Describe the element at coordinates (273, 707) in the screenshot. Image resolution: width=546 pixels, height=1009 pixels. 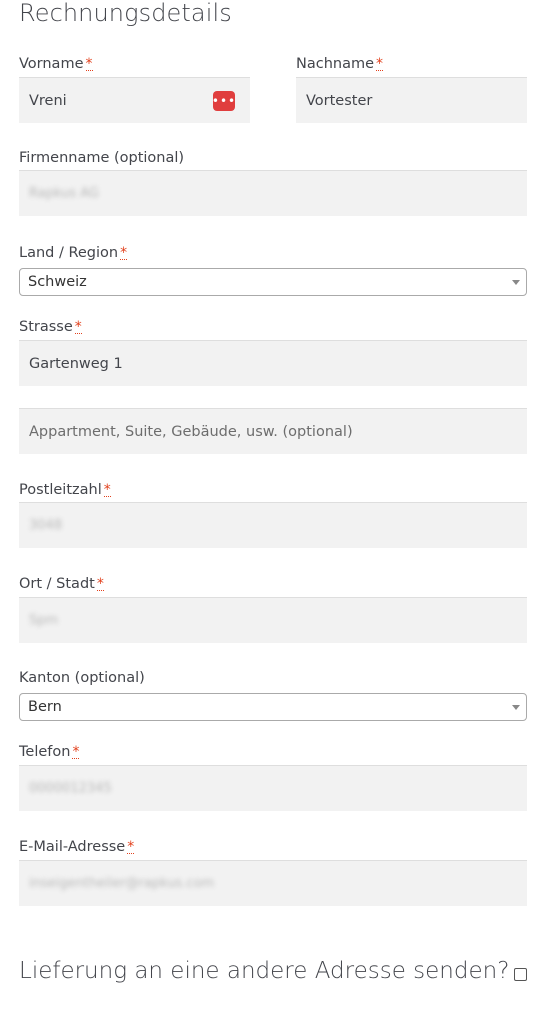
I see `state-select: Bern` at that location.